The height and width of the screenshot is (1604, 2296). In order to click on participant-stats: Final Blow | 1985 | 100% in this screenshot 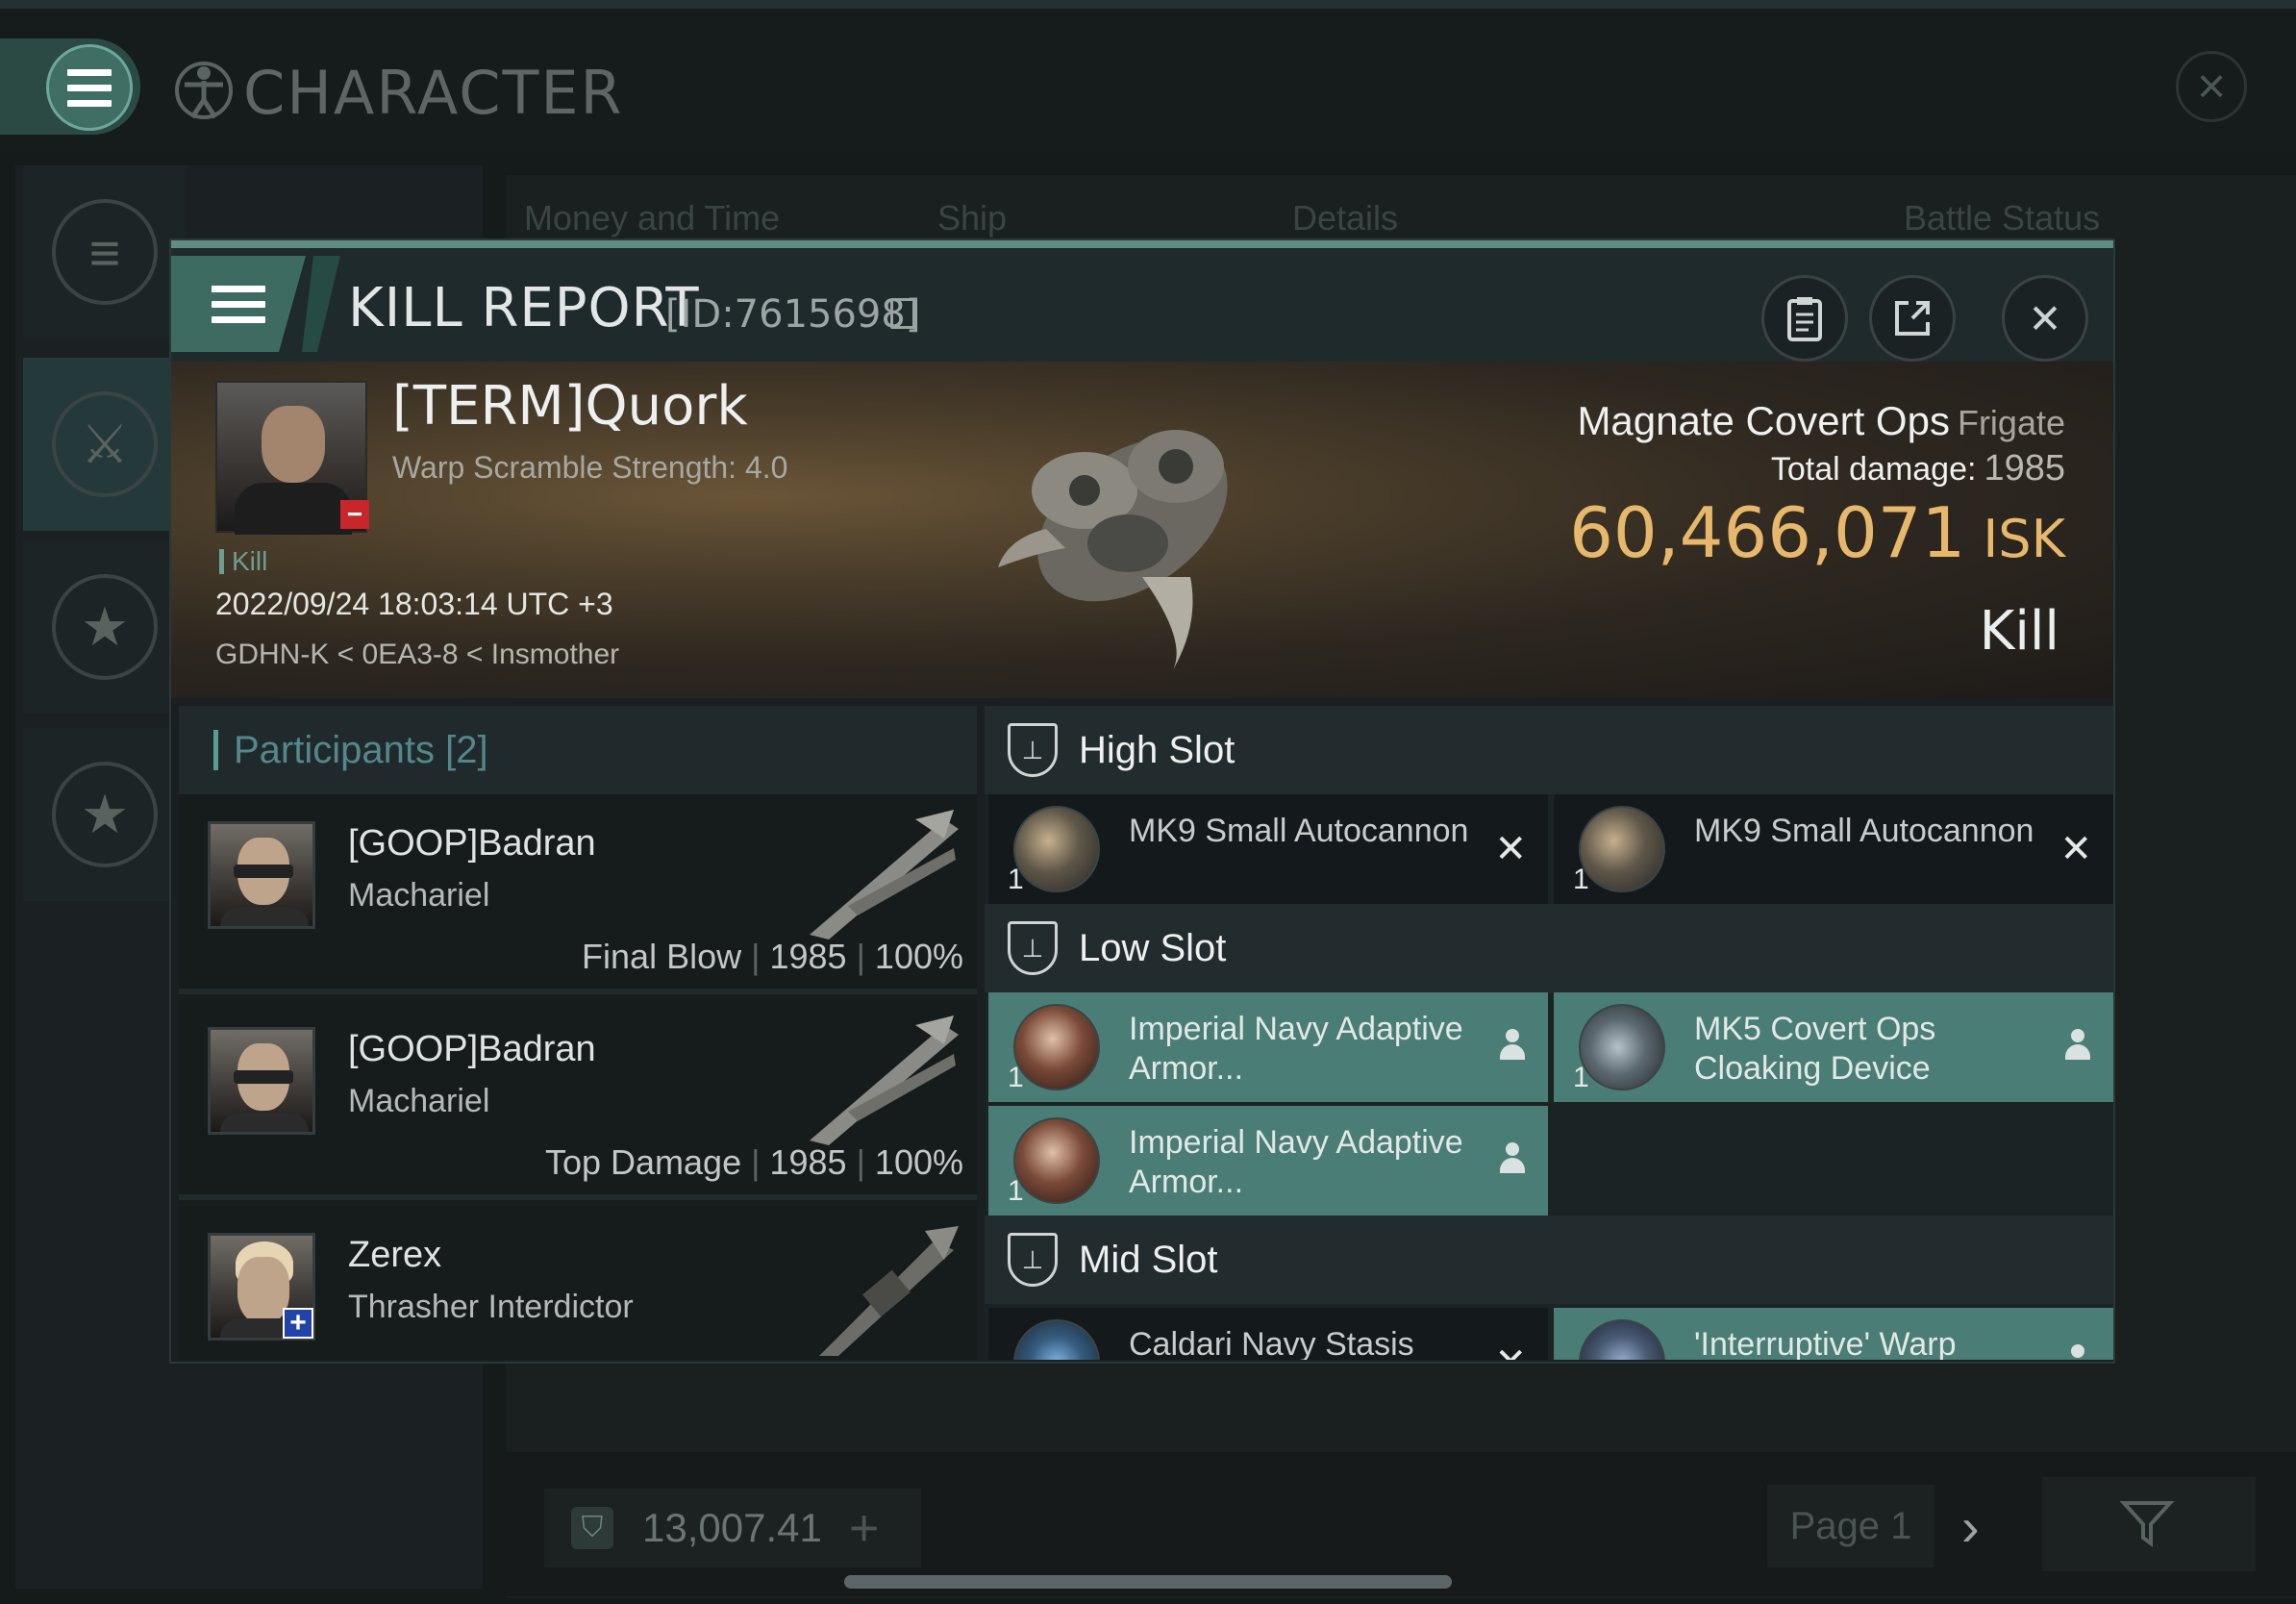, I will do `click(772, 957)`.